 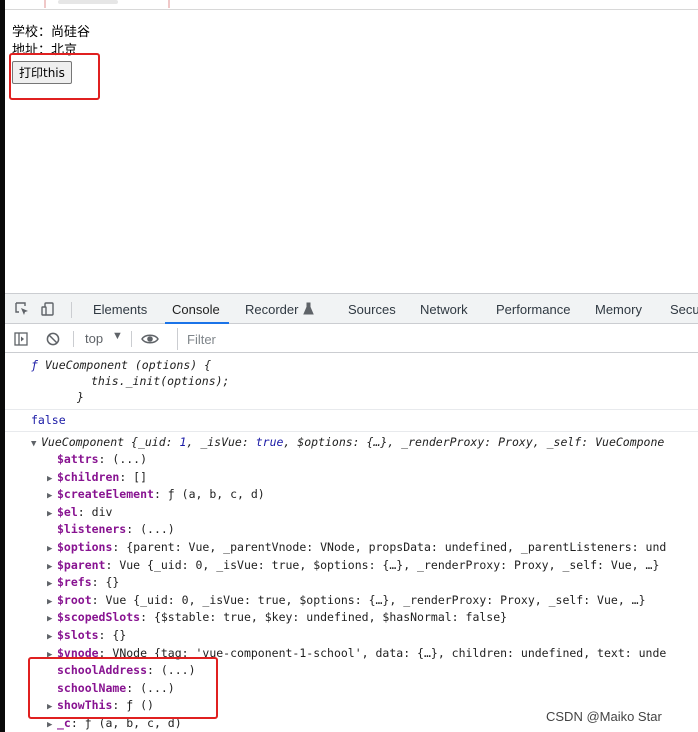 What do you see at coordinates (48, 420) in the screenshot?
I see `false-value: false` at bounding box center [48, 420].